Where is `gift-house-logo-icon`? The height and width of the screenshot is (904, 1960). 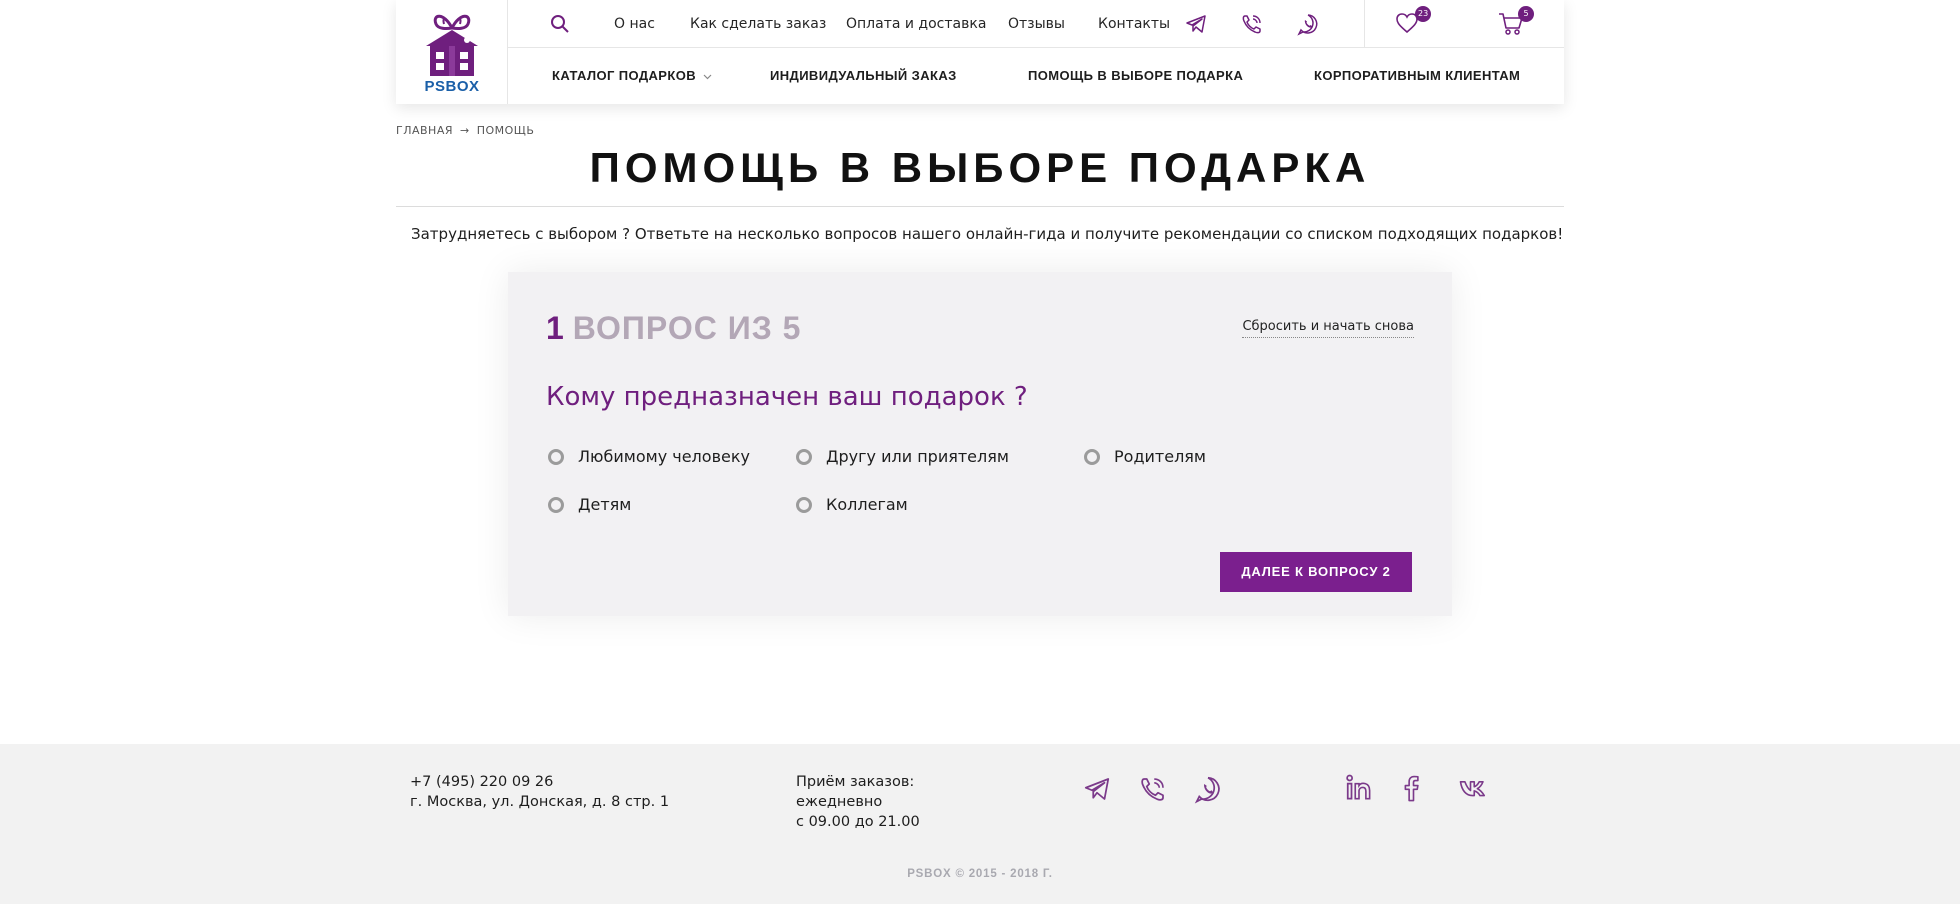
gift-house-logo-icon is located at coordinates (452, 45).